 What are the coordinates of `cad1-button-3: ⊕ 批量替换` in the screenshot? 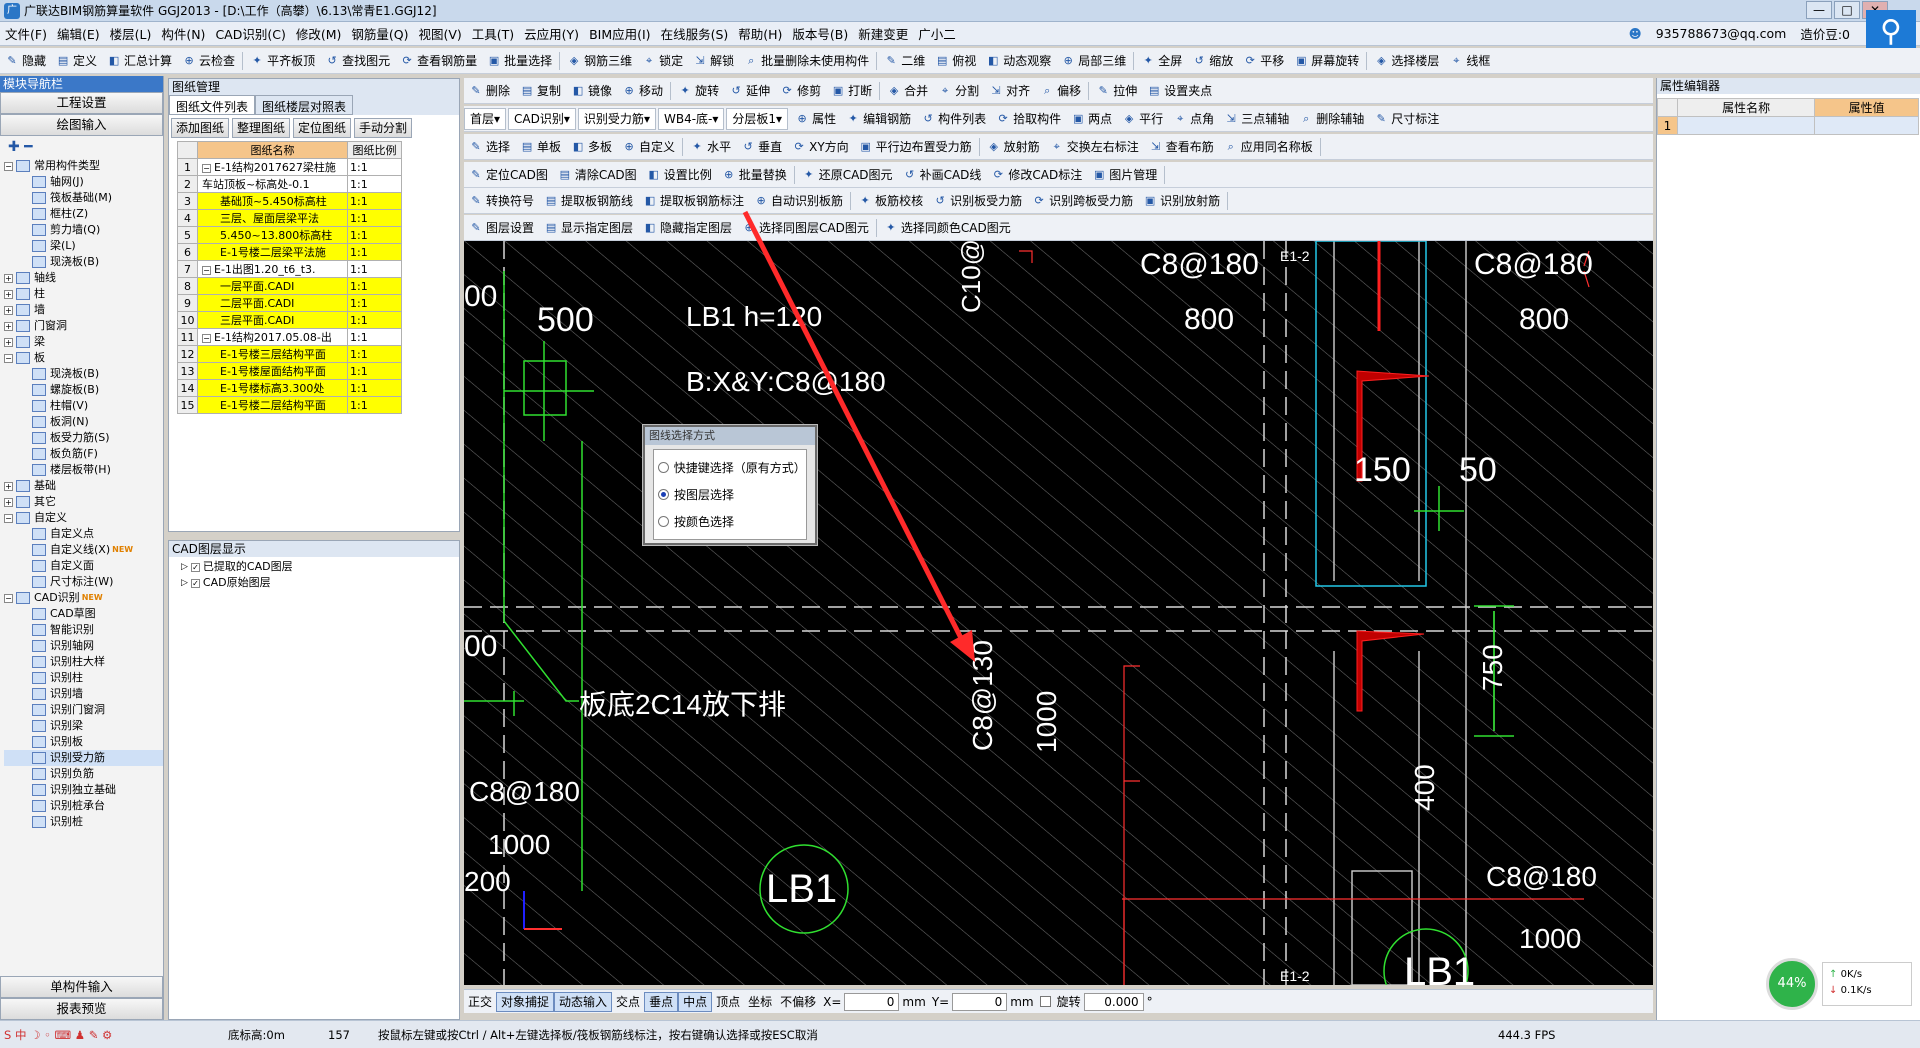 It's located at (754, 175).